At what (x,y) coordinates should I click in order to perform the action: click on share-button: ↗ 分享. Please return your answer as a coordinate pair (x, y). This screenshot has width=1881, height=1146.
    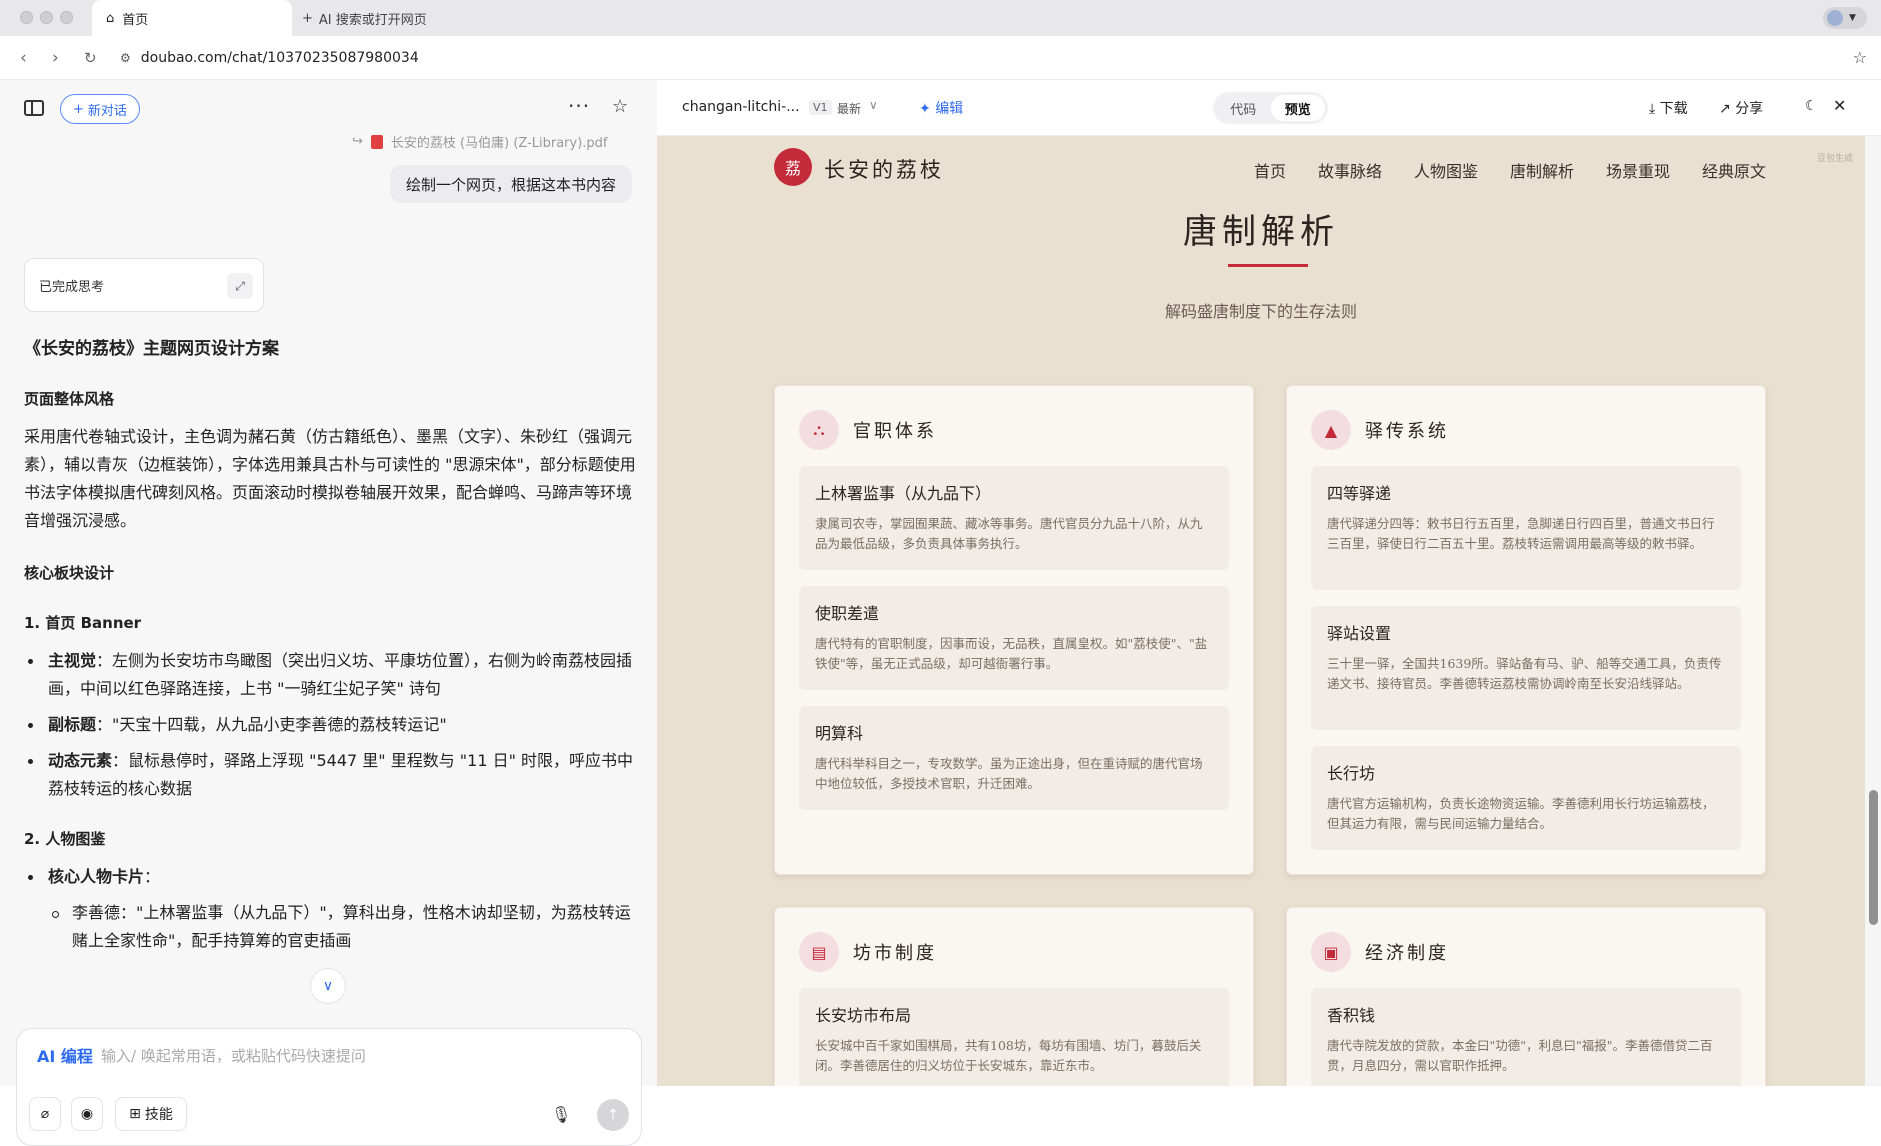
    Looking at the image, I should click on (1741, 108).